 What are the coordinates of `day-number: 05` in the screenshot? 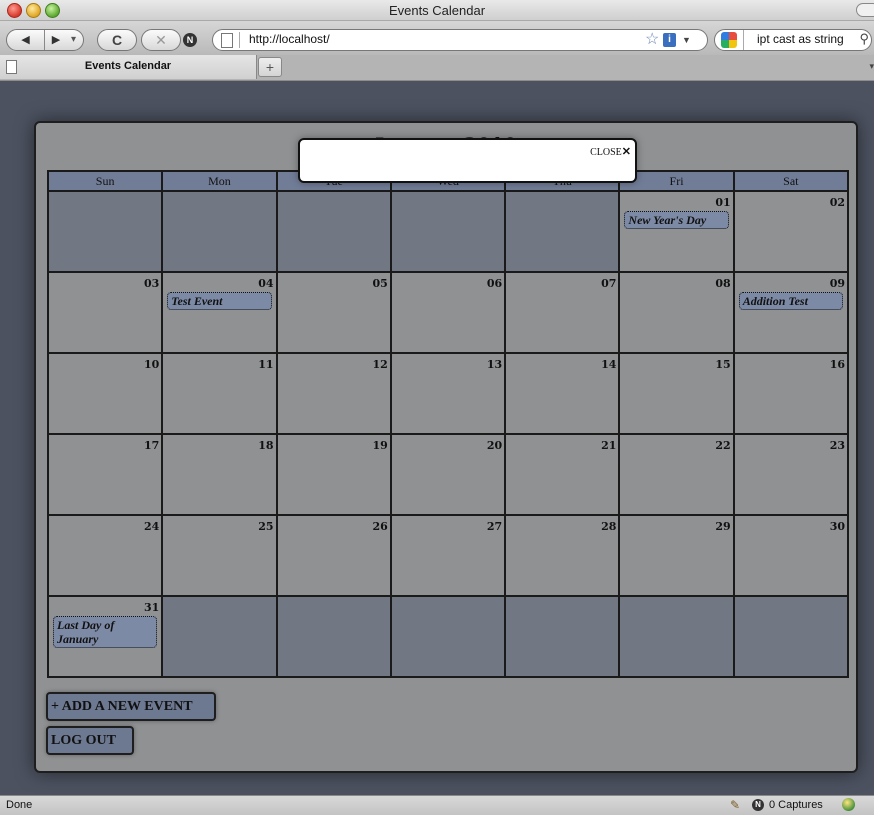 It's located at (380, 283).